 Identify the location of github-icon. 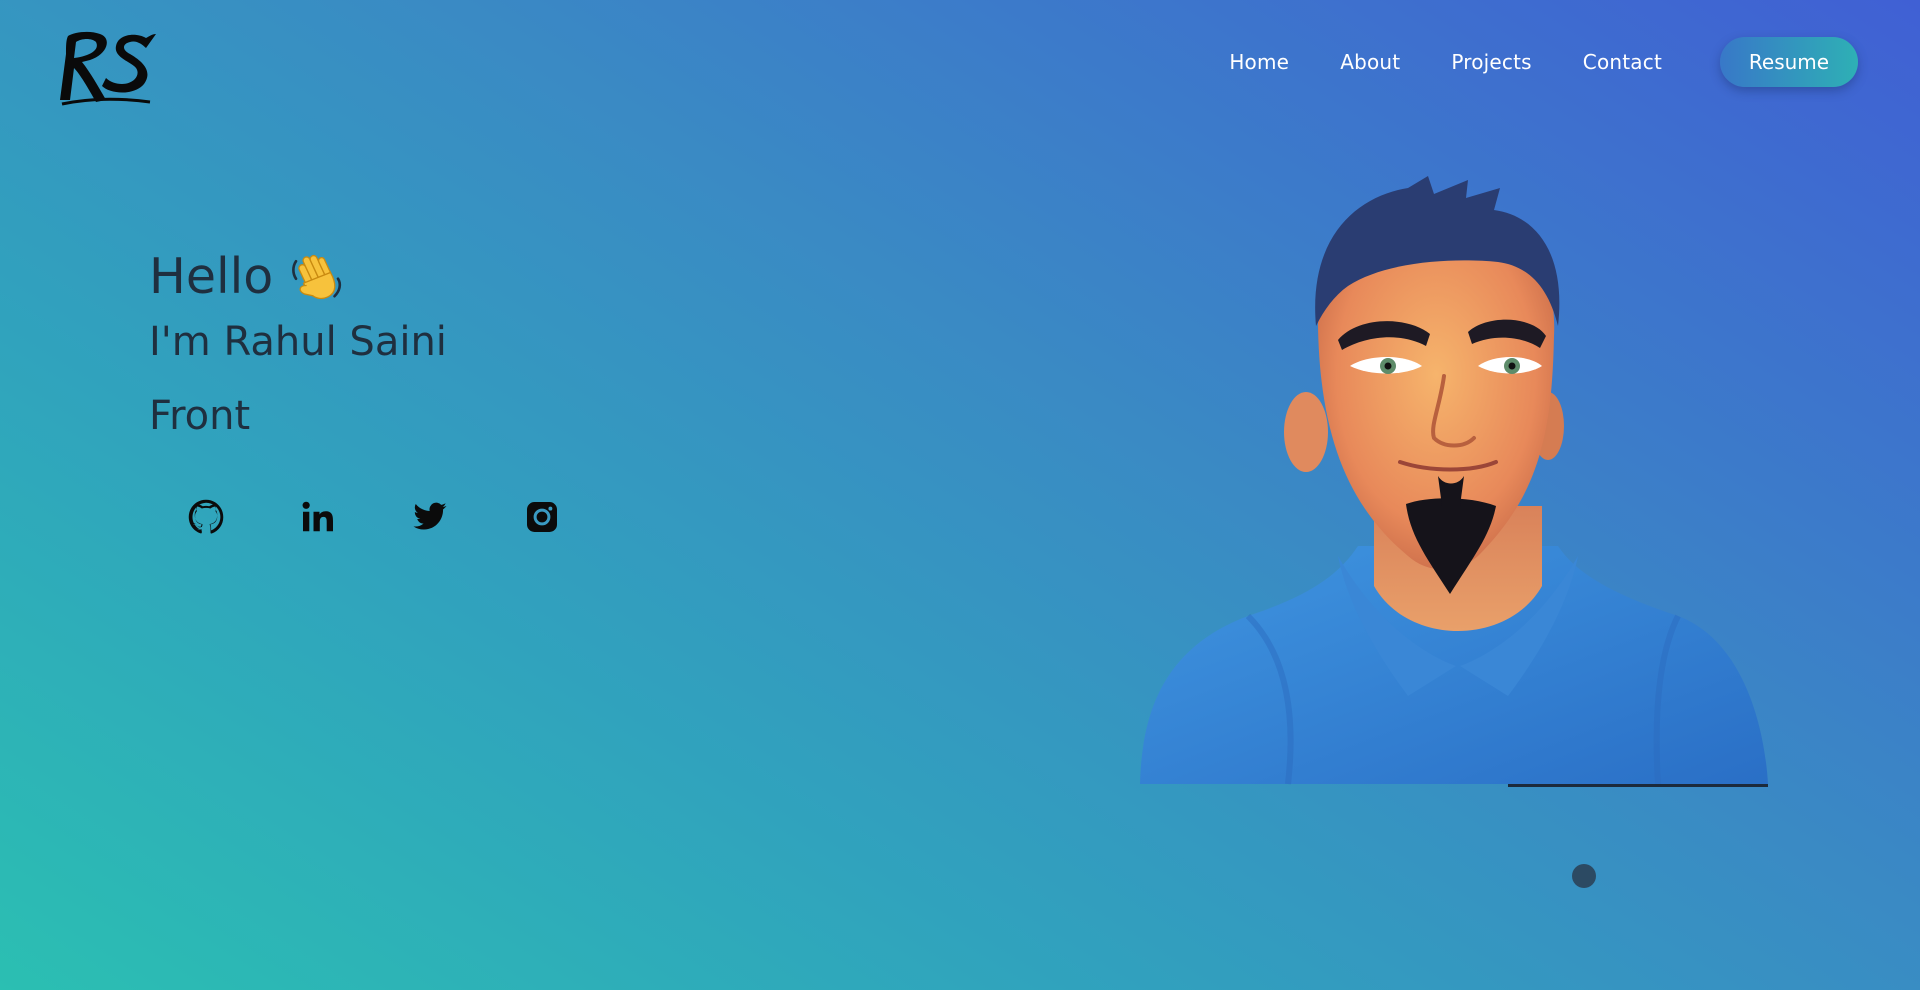
(206, 516).